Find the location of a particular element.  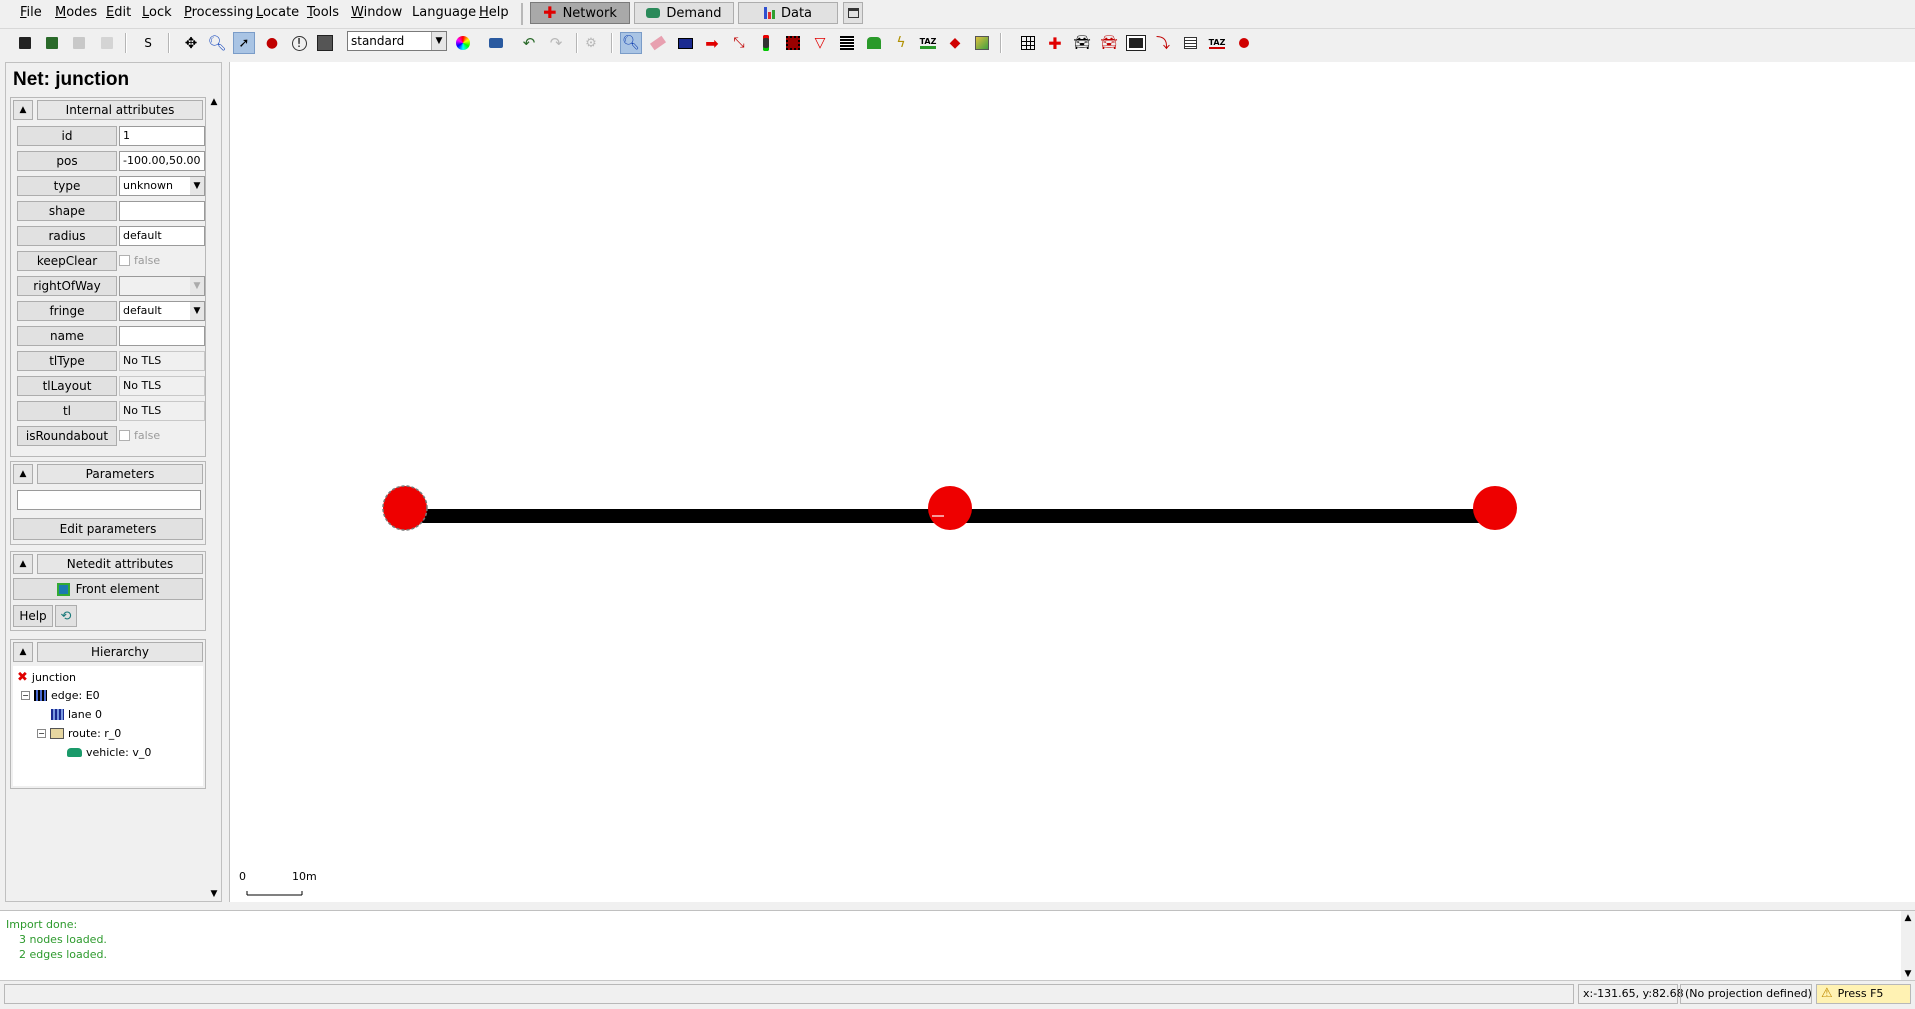

reload-button: ⟲ is located at coordinates (66, 616).